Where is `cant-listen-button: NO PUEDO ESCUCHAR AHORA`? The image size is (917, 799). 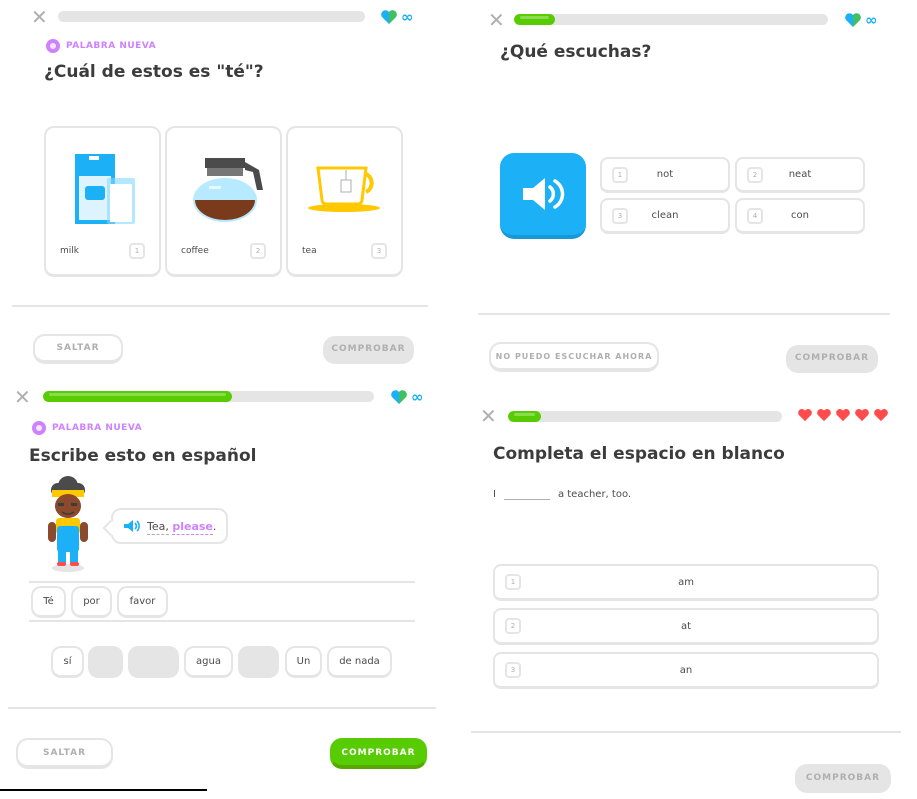 cant-listen-button: NO PUEDO ESCUCHAR AHORA is located at coordinates (574, 357).